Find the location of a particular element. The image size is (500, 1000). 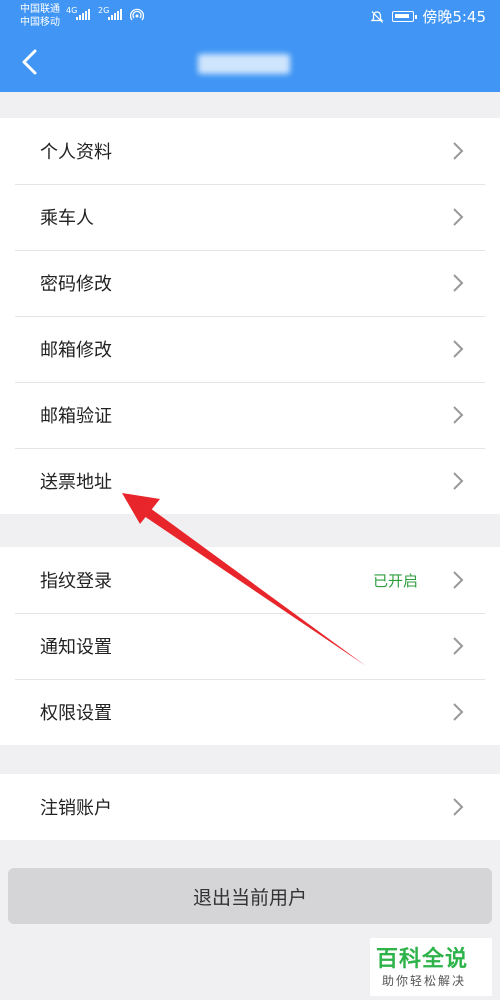

settings-group-account-removal: 注销账户 is located at coordinates (250, 807).